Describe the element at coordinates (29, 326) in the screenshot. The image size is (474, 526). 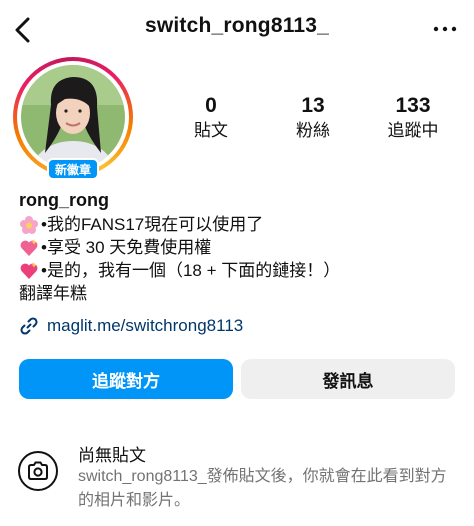
I see `link-icon` at that location.